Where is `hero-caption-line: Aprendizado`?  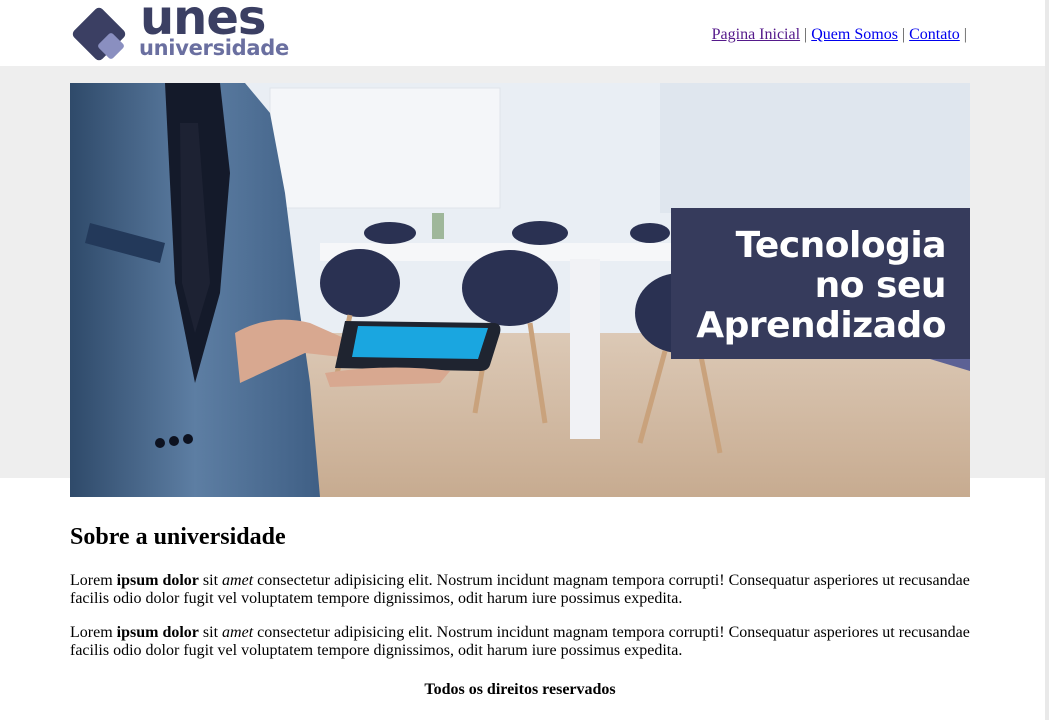 hero-caption-line: Aprendizado is located at coordinates (821, 325).